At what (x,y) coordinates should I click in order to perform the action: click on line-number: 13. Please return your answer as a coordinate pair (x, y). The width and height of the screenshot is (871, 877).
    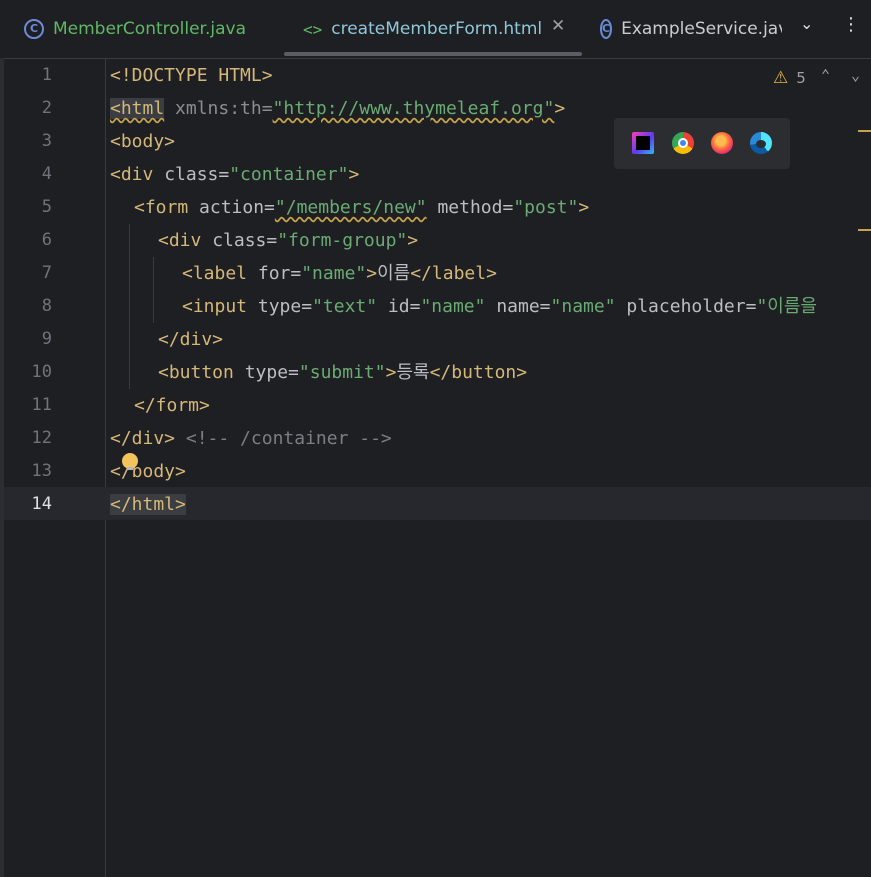
    Looking at the image, I should click on (41, 471).